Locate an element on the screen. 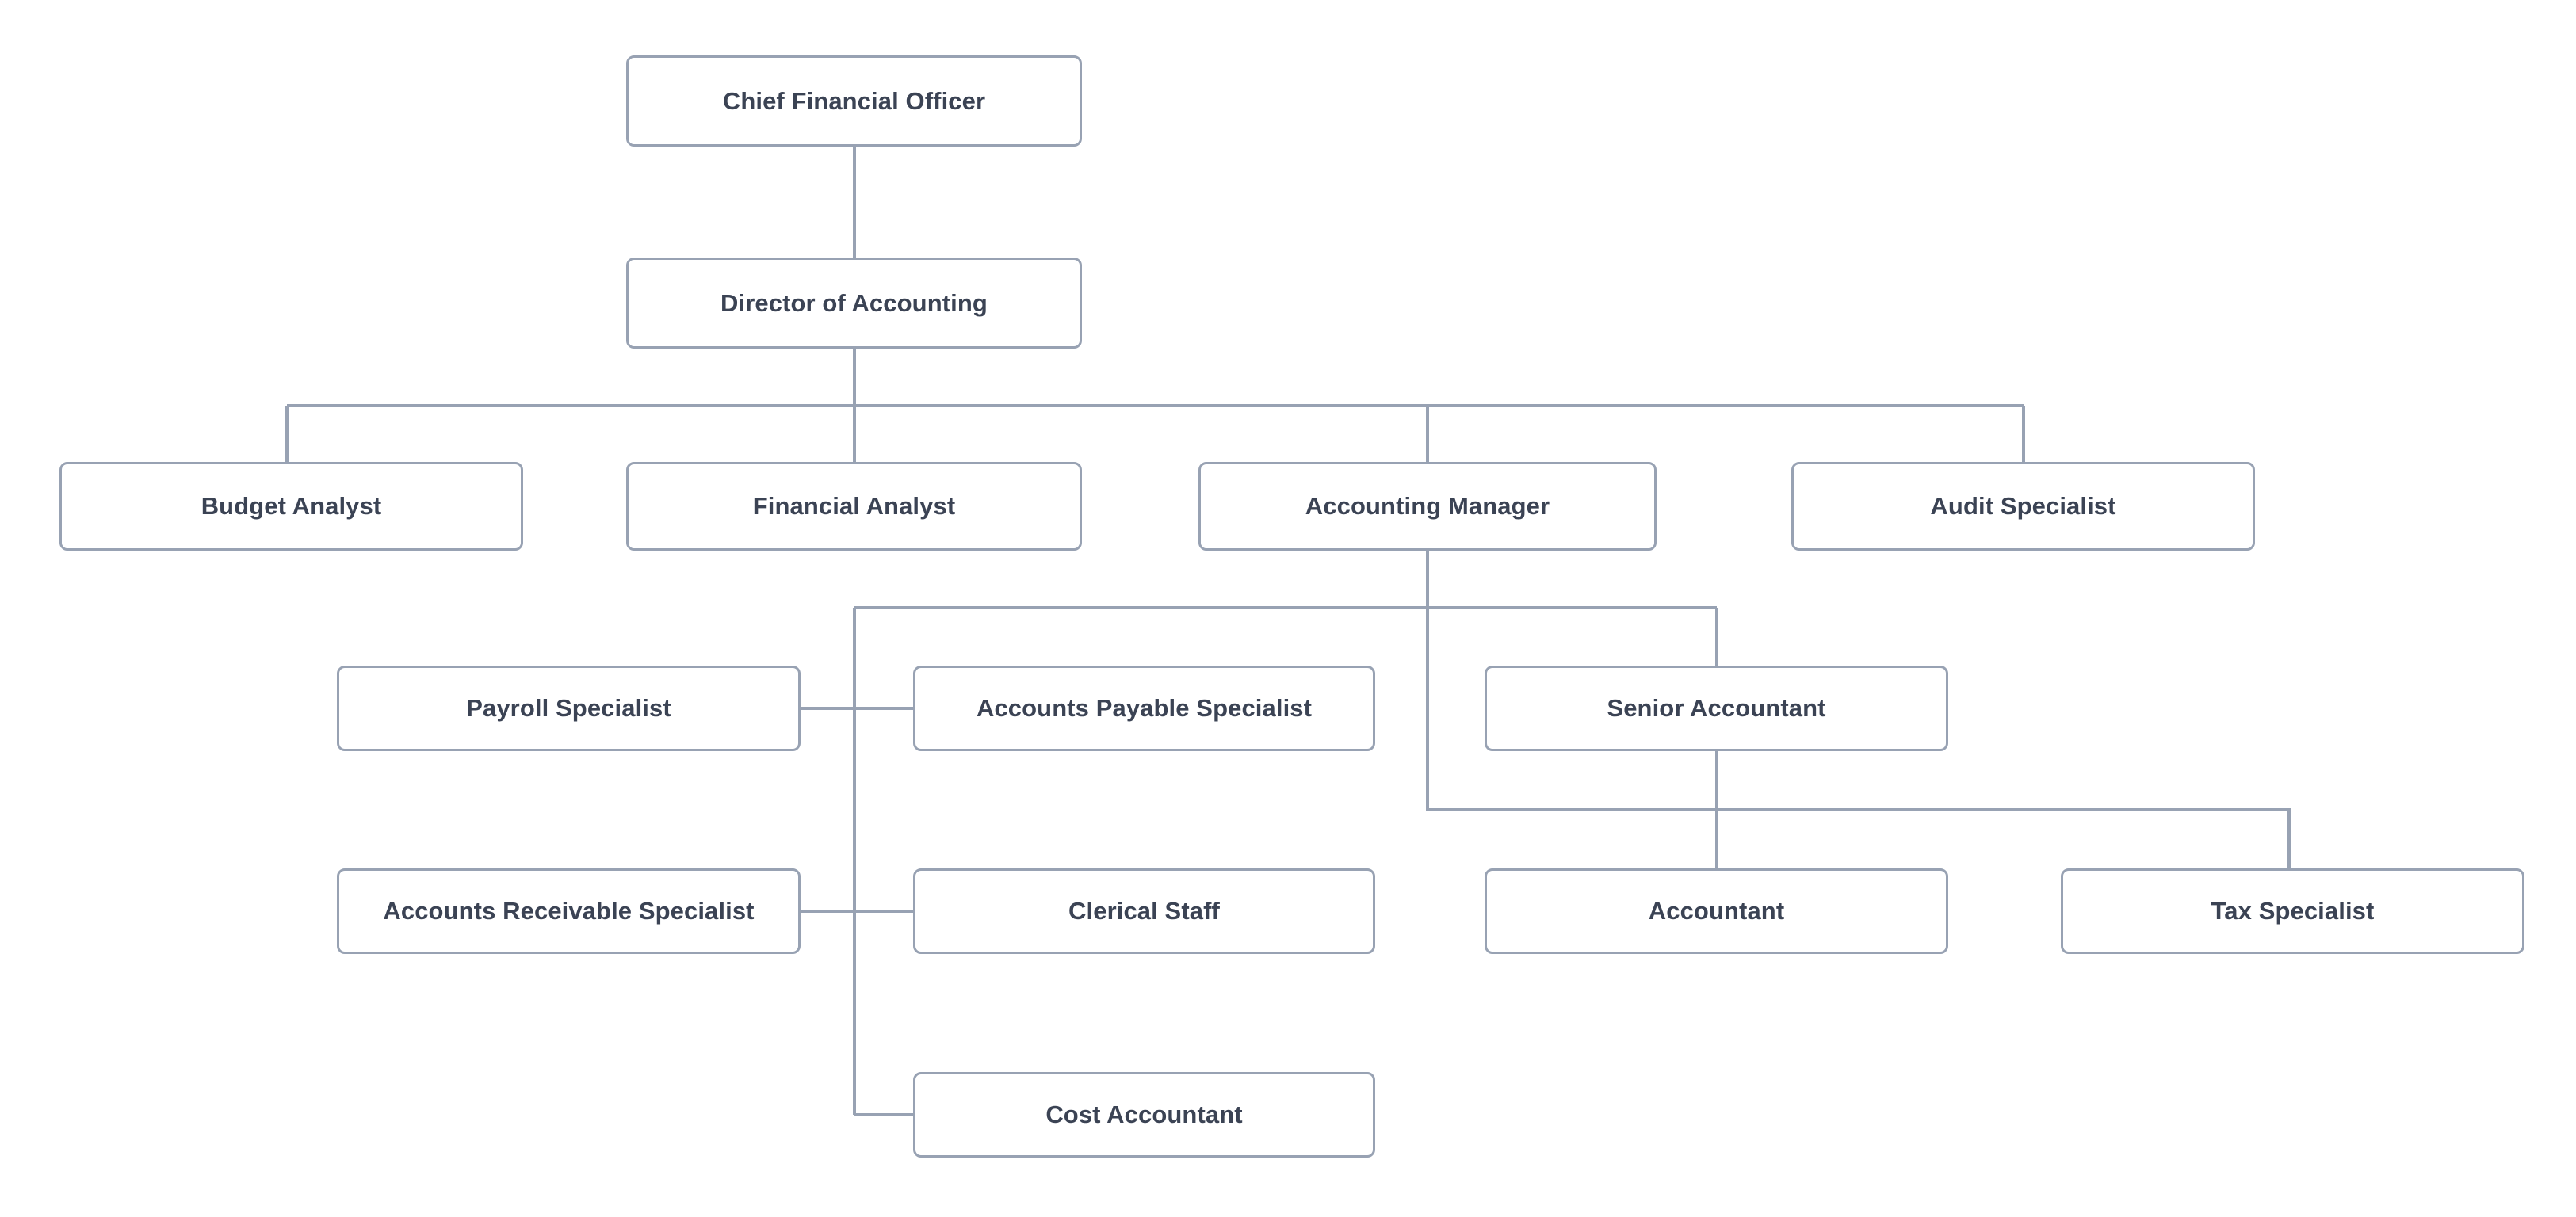 This screenshot has width=2576, height=1217. node-payroll-specialist: Payroll Specialist is located at coordinates (569, 708).